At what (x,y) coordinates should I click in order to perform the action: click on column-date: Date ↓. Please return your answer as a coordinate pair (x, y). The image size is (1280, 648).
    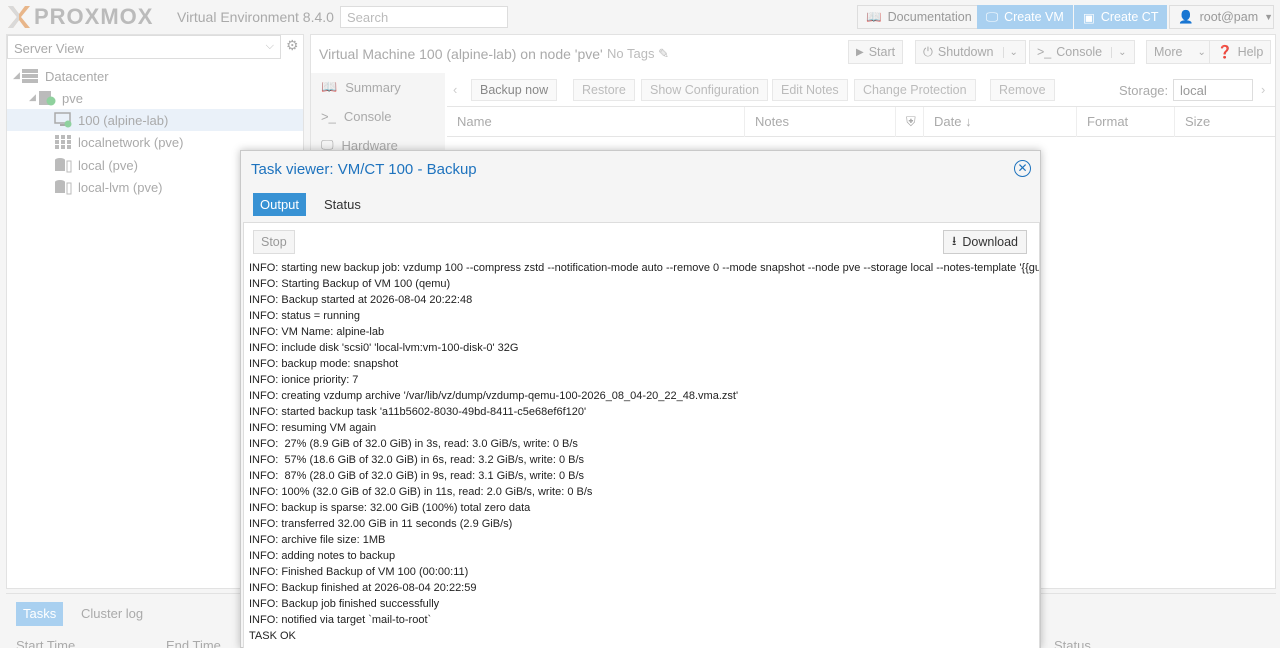
    Looking at the image, I should click on (1000, 122).